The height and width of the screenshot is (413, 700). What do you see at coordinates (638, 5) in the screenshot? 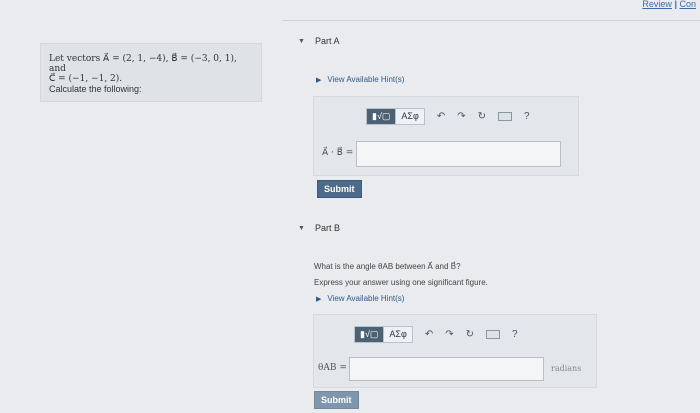
I see `top-links: Review | Con` at bounding box center [638, 5].